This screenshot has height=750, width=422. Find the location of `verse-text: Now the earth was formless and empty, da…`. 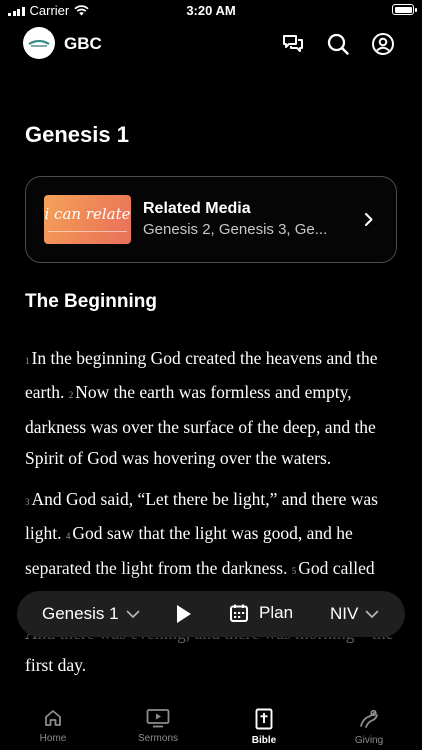

verse-text: Now the earth was formless and empty, da… is located at coordinates (200, 425).